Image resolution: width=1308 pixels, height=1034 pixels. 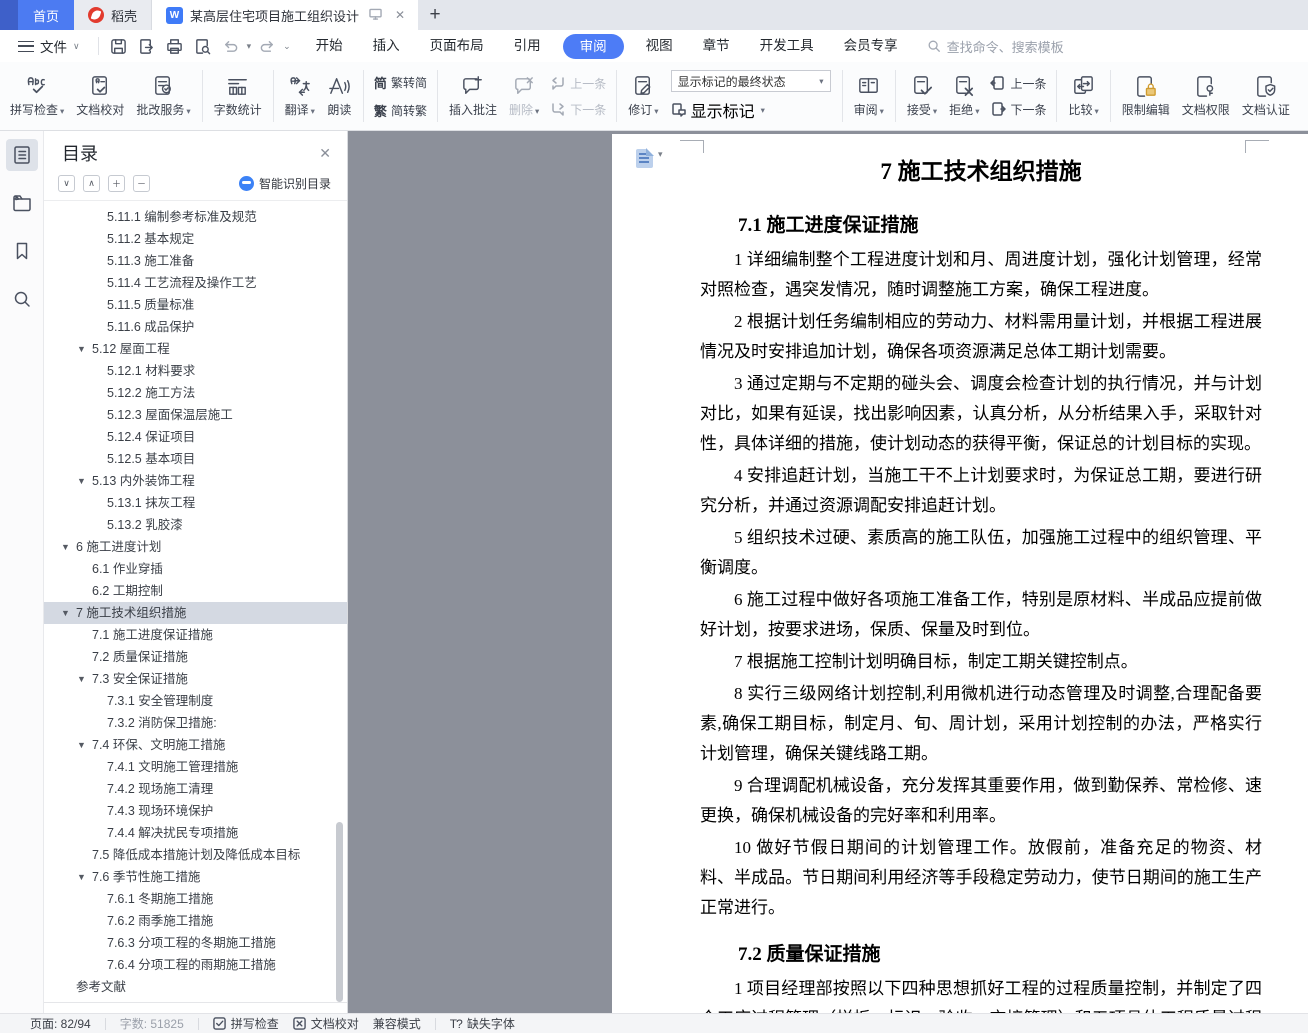 What do you see at coordinates (750, 81) in the screenshot?
I see `markup-state-dropdown: 显示标记的最终状态 ▾` at bounding box center [750, 81].